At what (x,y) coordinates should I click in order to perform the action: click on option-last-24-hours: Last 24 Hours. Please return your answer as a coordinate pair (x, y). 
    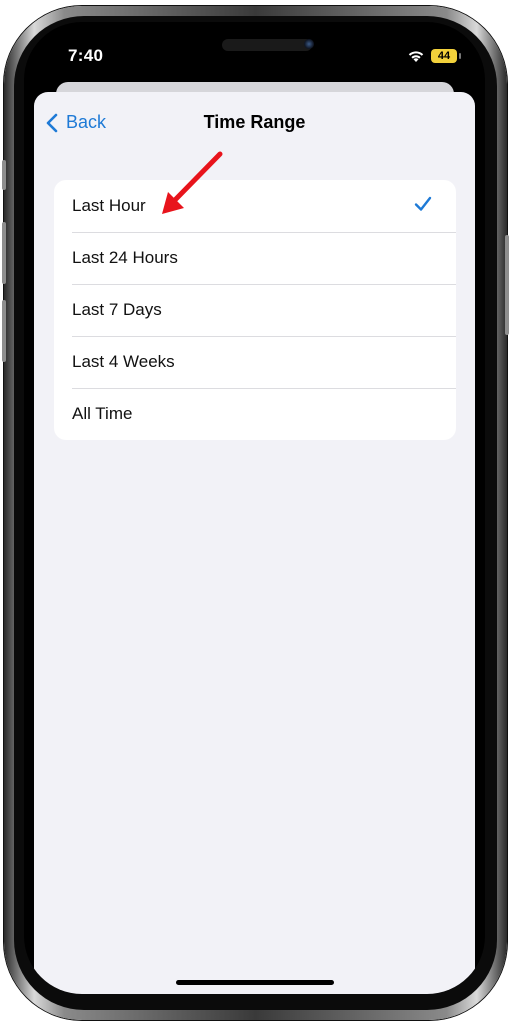
    Looking at the image, I should click on (255, 258).